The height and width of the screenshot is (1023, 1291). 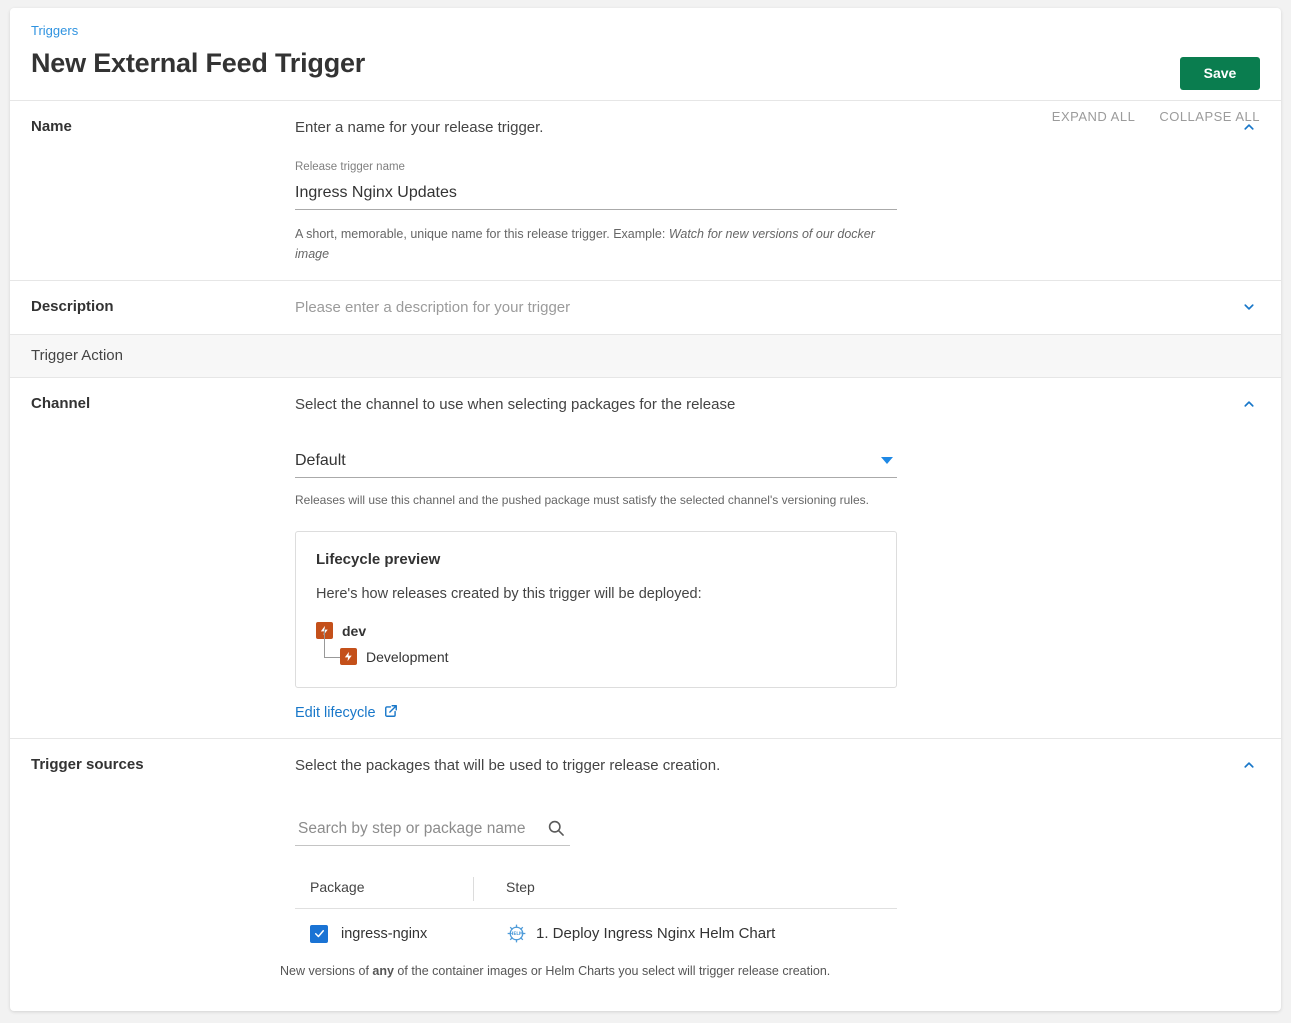 I want to click on section-description-label: Description, so click(x=72, y=306).